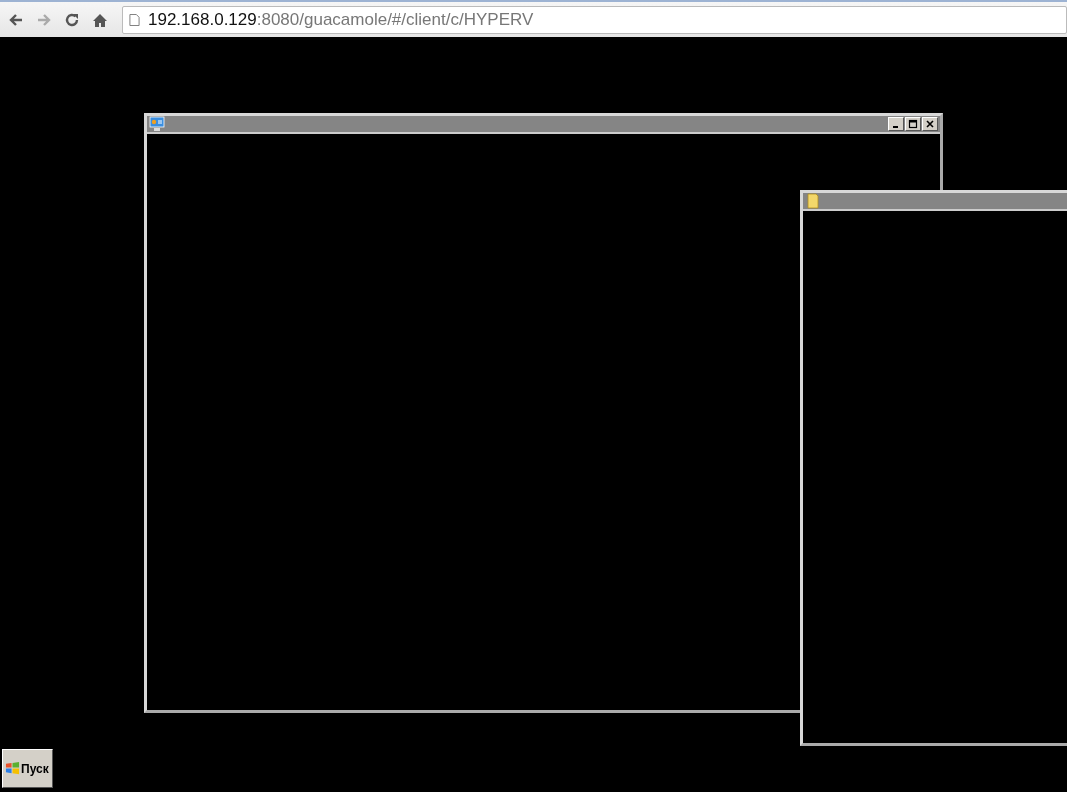  I want to click on back-icon, so click(16, 19).